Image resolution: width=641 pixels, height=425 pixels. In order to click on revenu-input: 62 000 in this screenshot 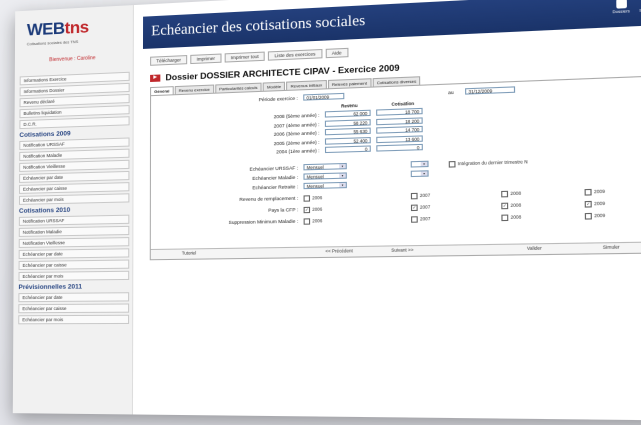, I will do `click(347, 113)`.